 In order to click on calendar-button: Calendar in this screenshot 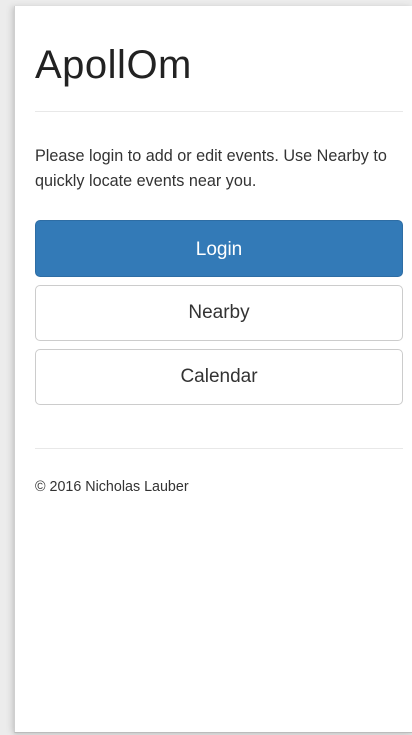, I will do `click(219, 377)`.